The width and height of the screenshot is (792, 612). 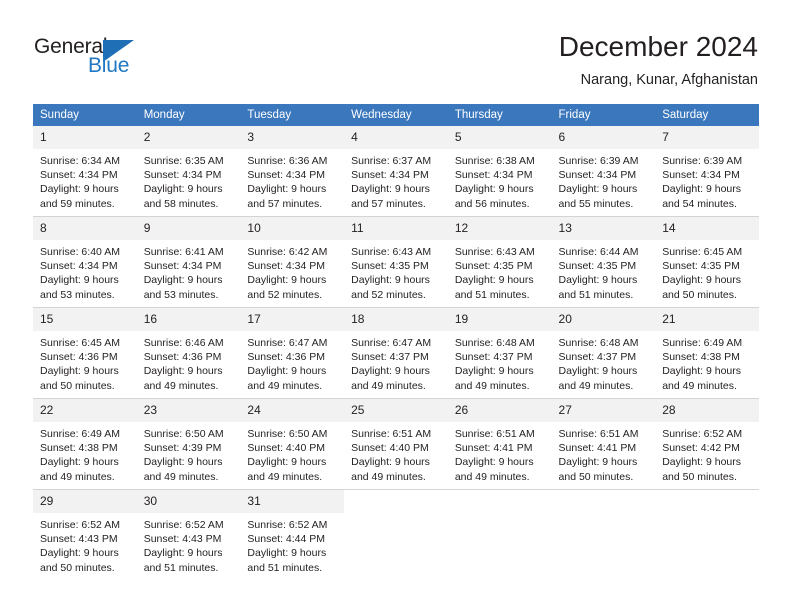 I want to click on daylight-text-line2: and 57 minutes., so click(x=388, y=203).